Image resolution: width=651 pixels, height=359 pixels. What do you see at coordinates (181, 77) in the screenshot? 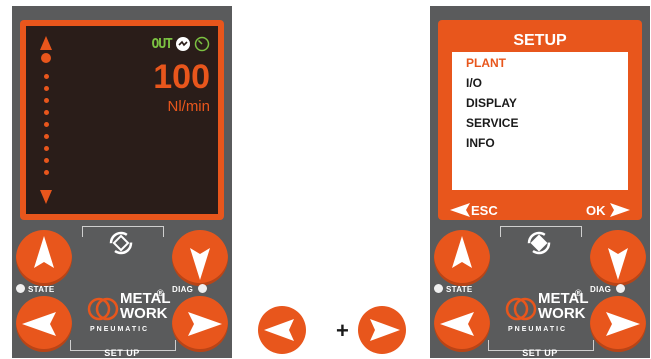
I see `flow-value: 100` at bounding box center [181, 77].